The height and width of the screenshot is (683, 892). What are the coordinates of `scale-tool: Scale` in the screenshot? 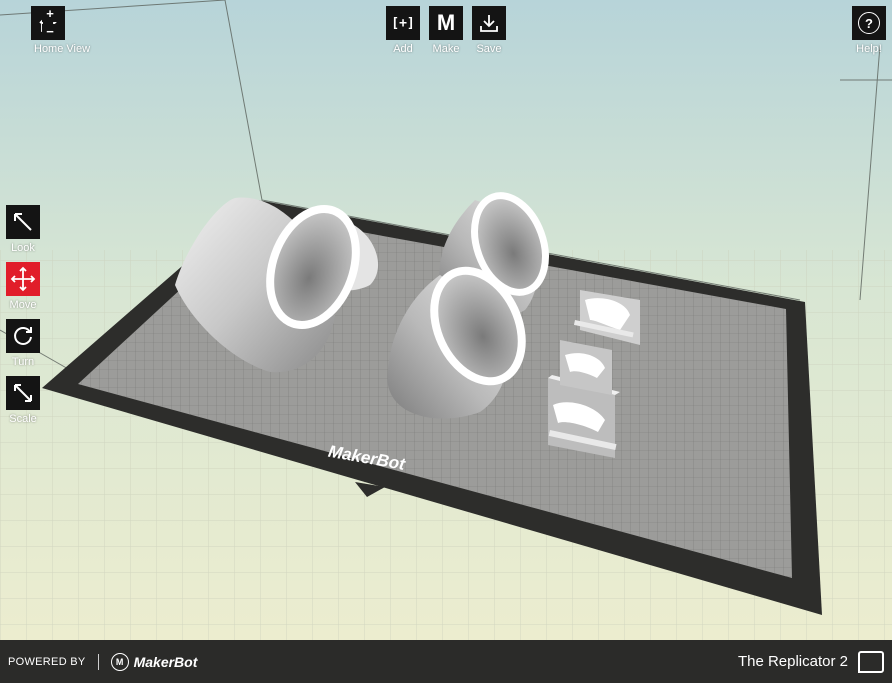 It's located at (23, 400).